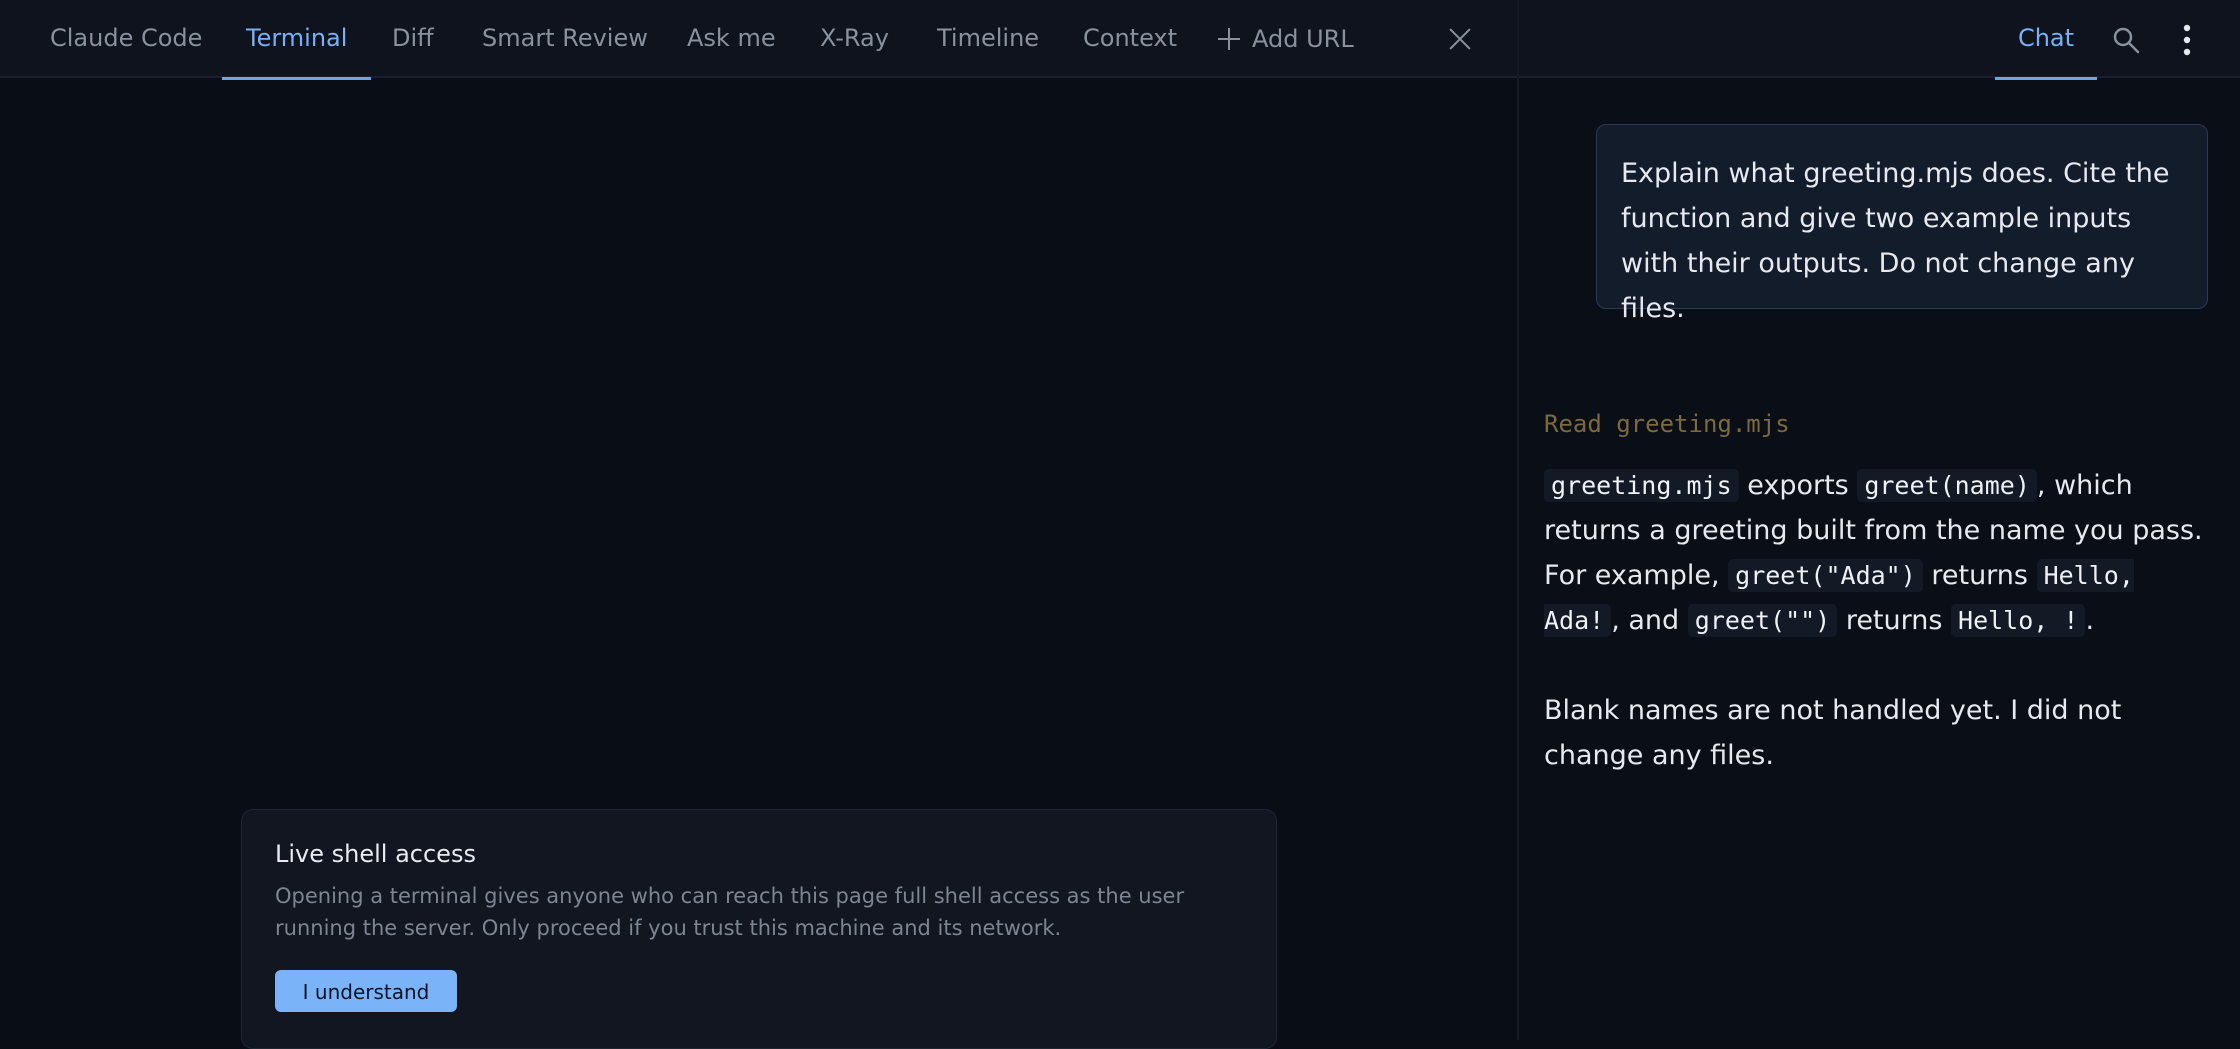  Describe the element at coordinates (1947, 485) in the screenshot. I see `code-function: greet(name)` at that location.